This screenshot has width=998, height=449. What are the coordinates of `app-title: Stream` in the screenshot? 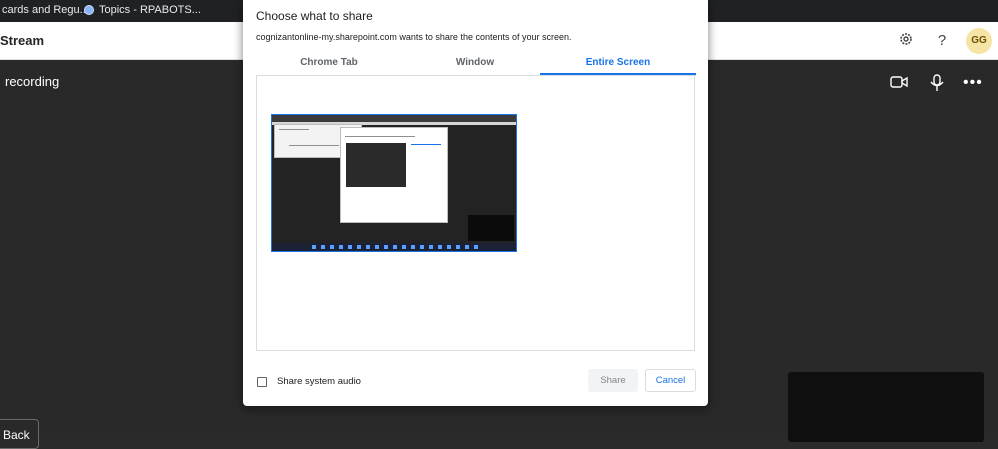 It's located at (22, 40).